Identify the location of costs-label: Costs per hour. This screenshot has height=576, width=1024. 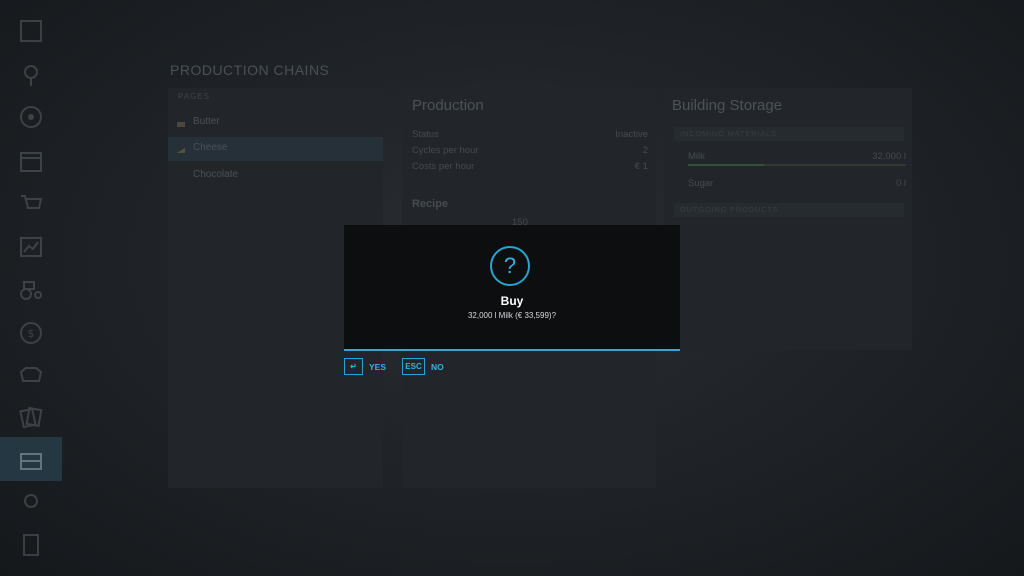
(443, 166).